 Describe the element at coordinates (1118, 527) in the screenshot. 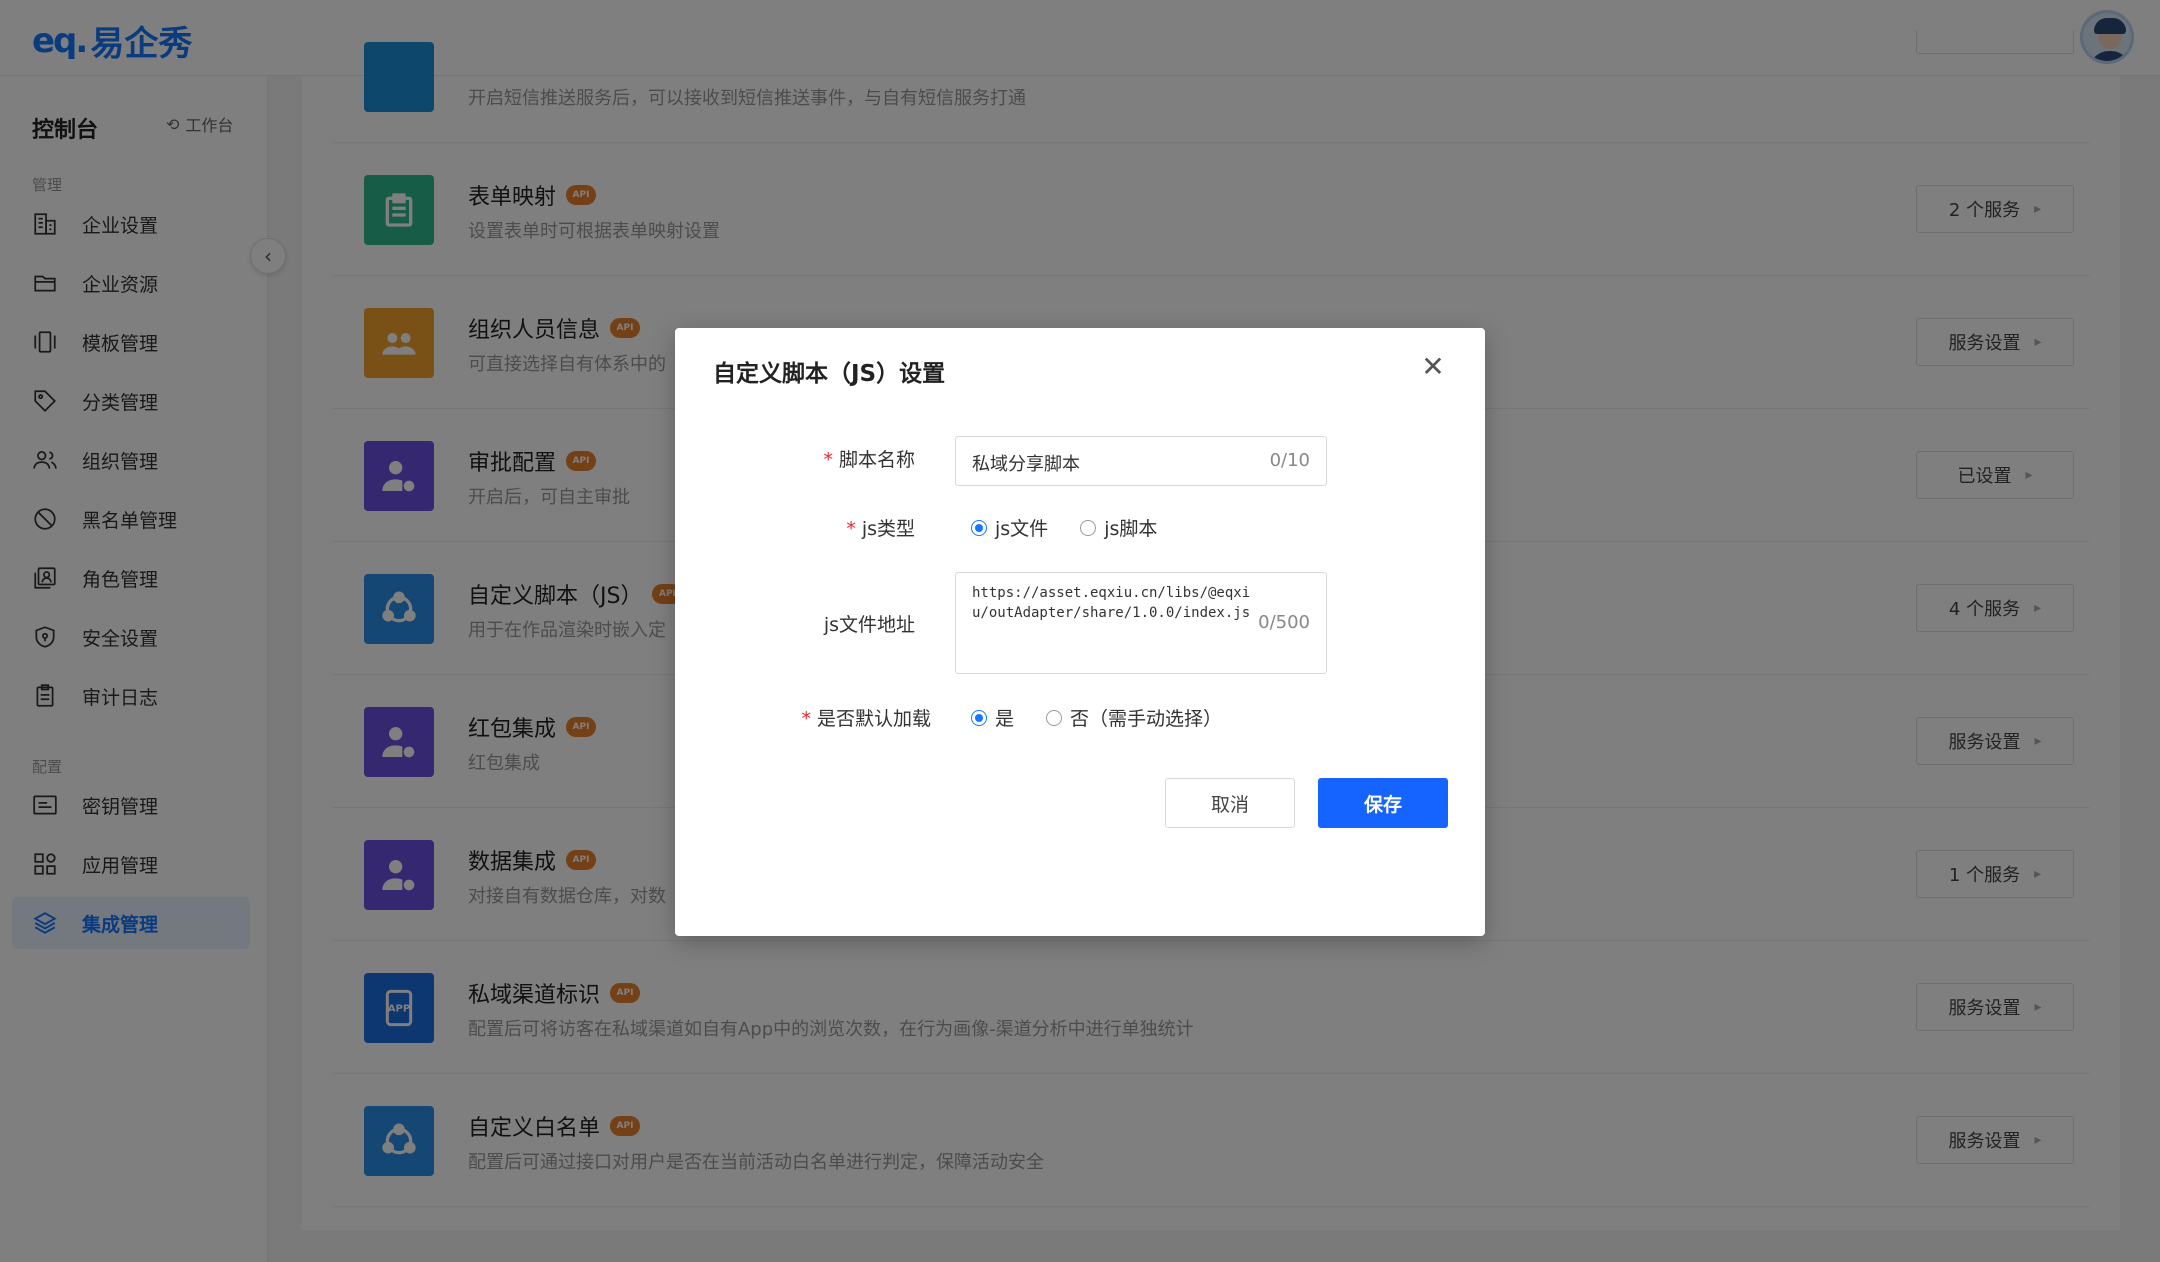

I see `radio-js-script: js脚本` at that location.